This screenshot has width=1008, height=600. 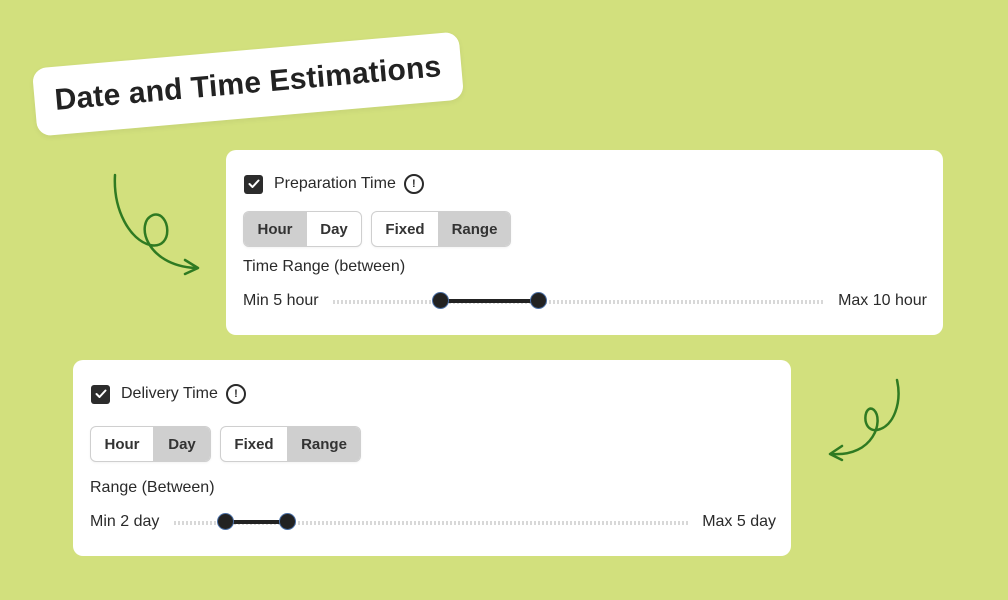 I want to click on preparation-slider-track, so click(x=578, y=302).